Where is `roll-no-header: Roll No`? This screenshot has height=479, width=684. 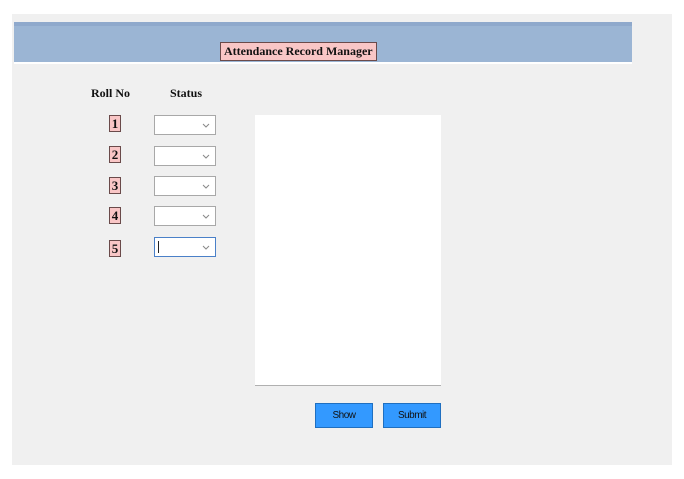 roll-no-header: Roll No is located at coordinates (110, 93).